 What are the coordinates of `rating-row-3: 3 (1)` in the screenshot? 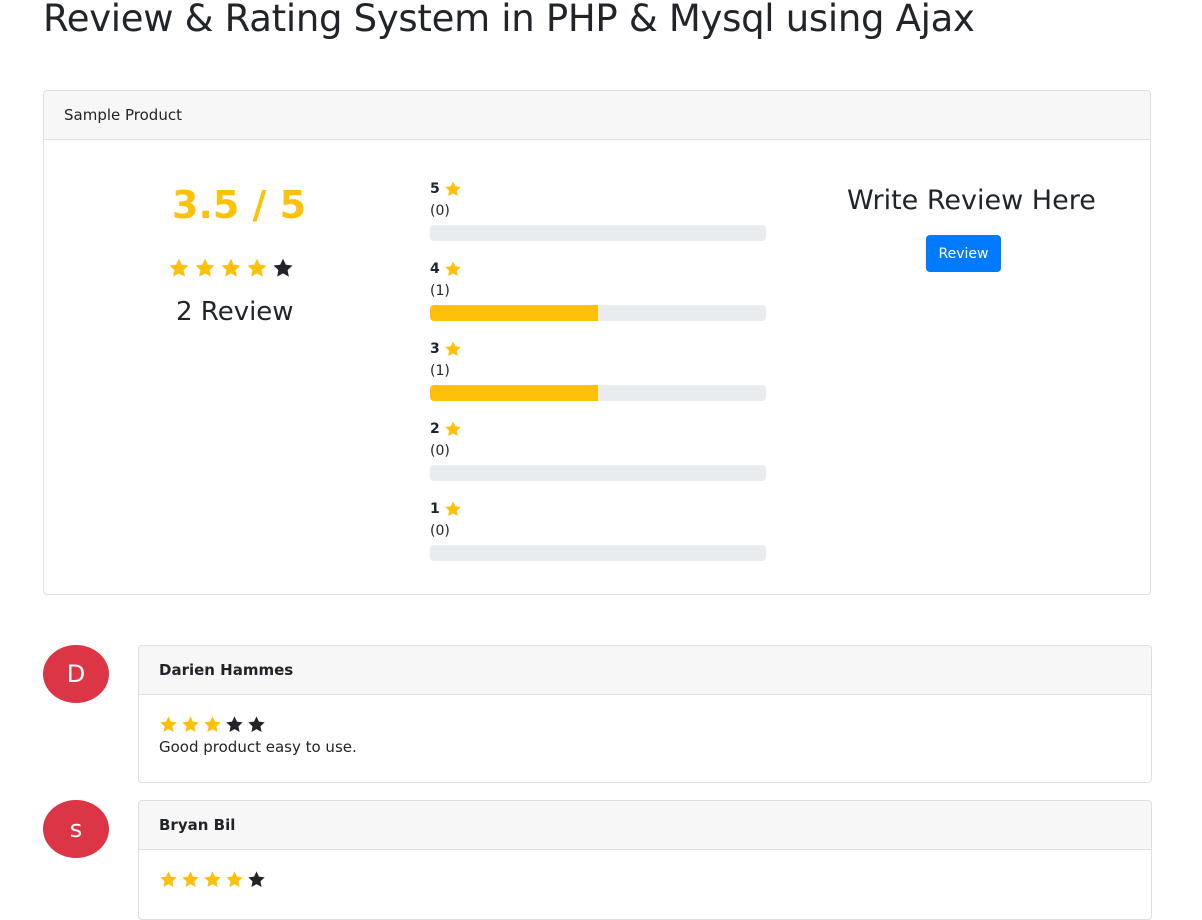 It's located at (598, 379).